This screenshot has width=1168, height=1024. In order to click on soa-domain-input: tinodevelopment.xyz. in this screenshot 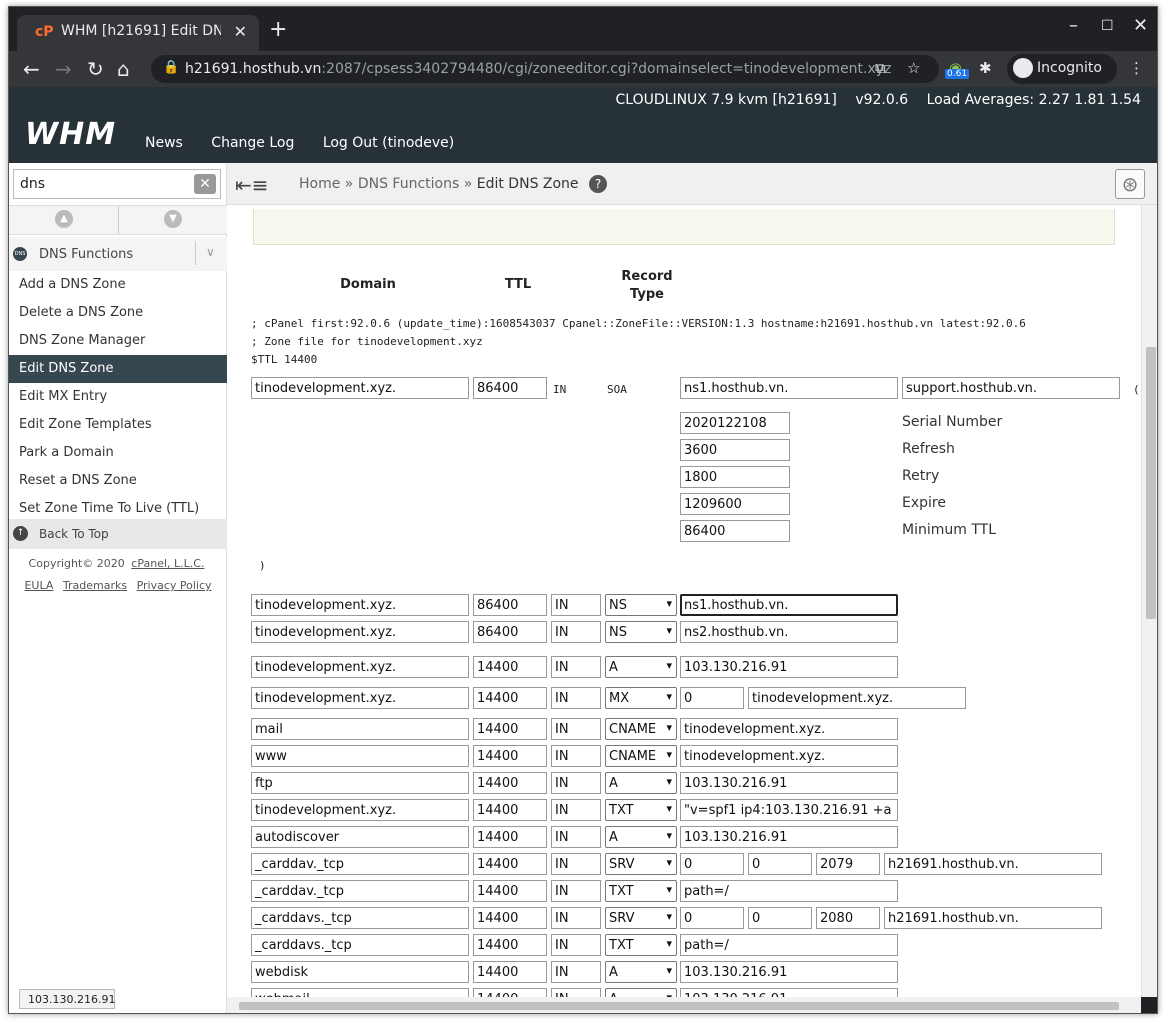, I will do `click(360, 388)`.